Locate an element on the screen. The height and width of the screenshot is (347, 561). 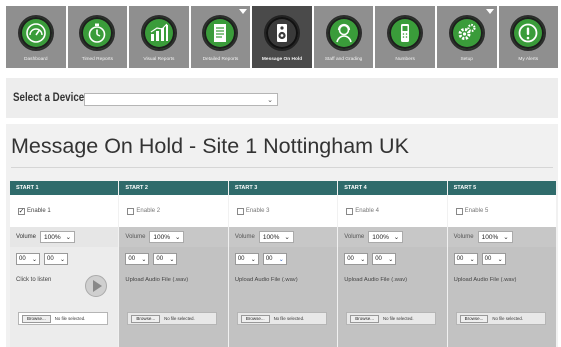
nav-numbers: Numbers is located at coordinates (405, 37).